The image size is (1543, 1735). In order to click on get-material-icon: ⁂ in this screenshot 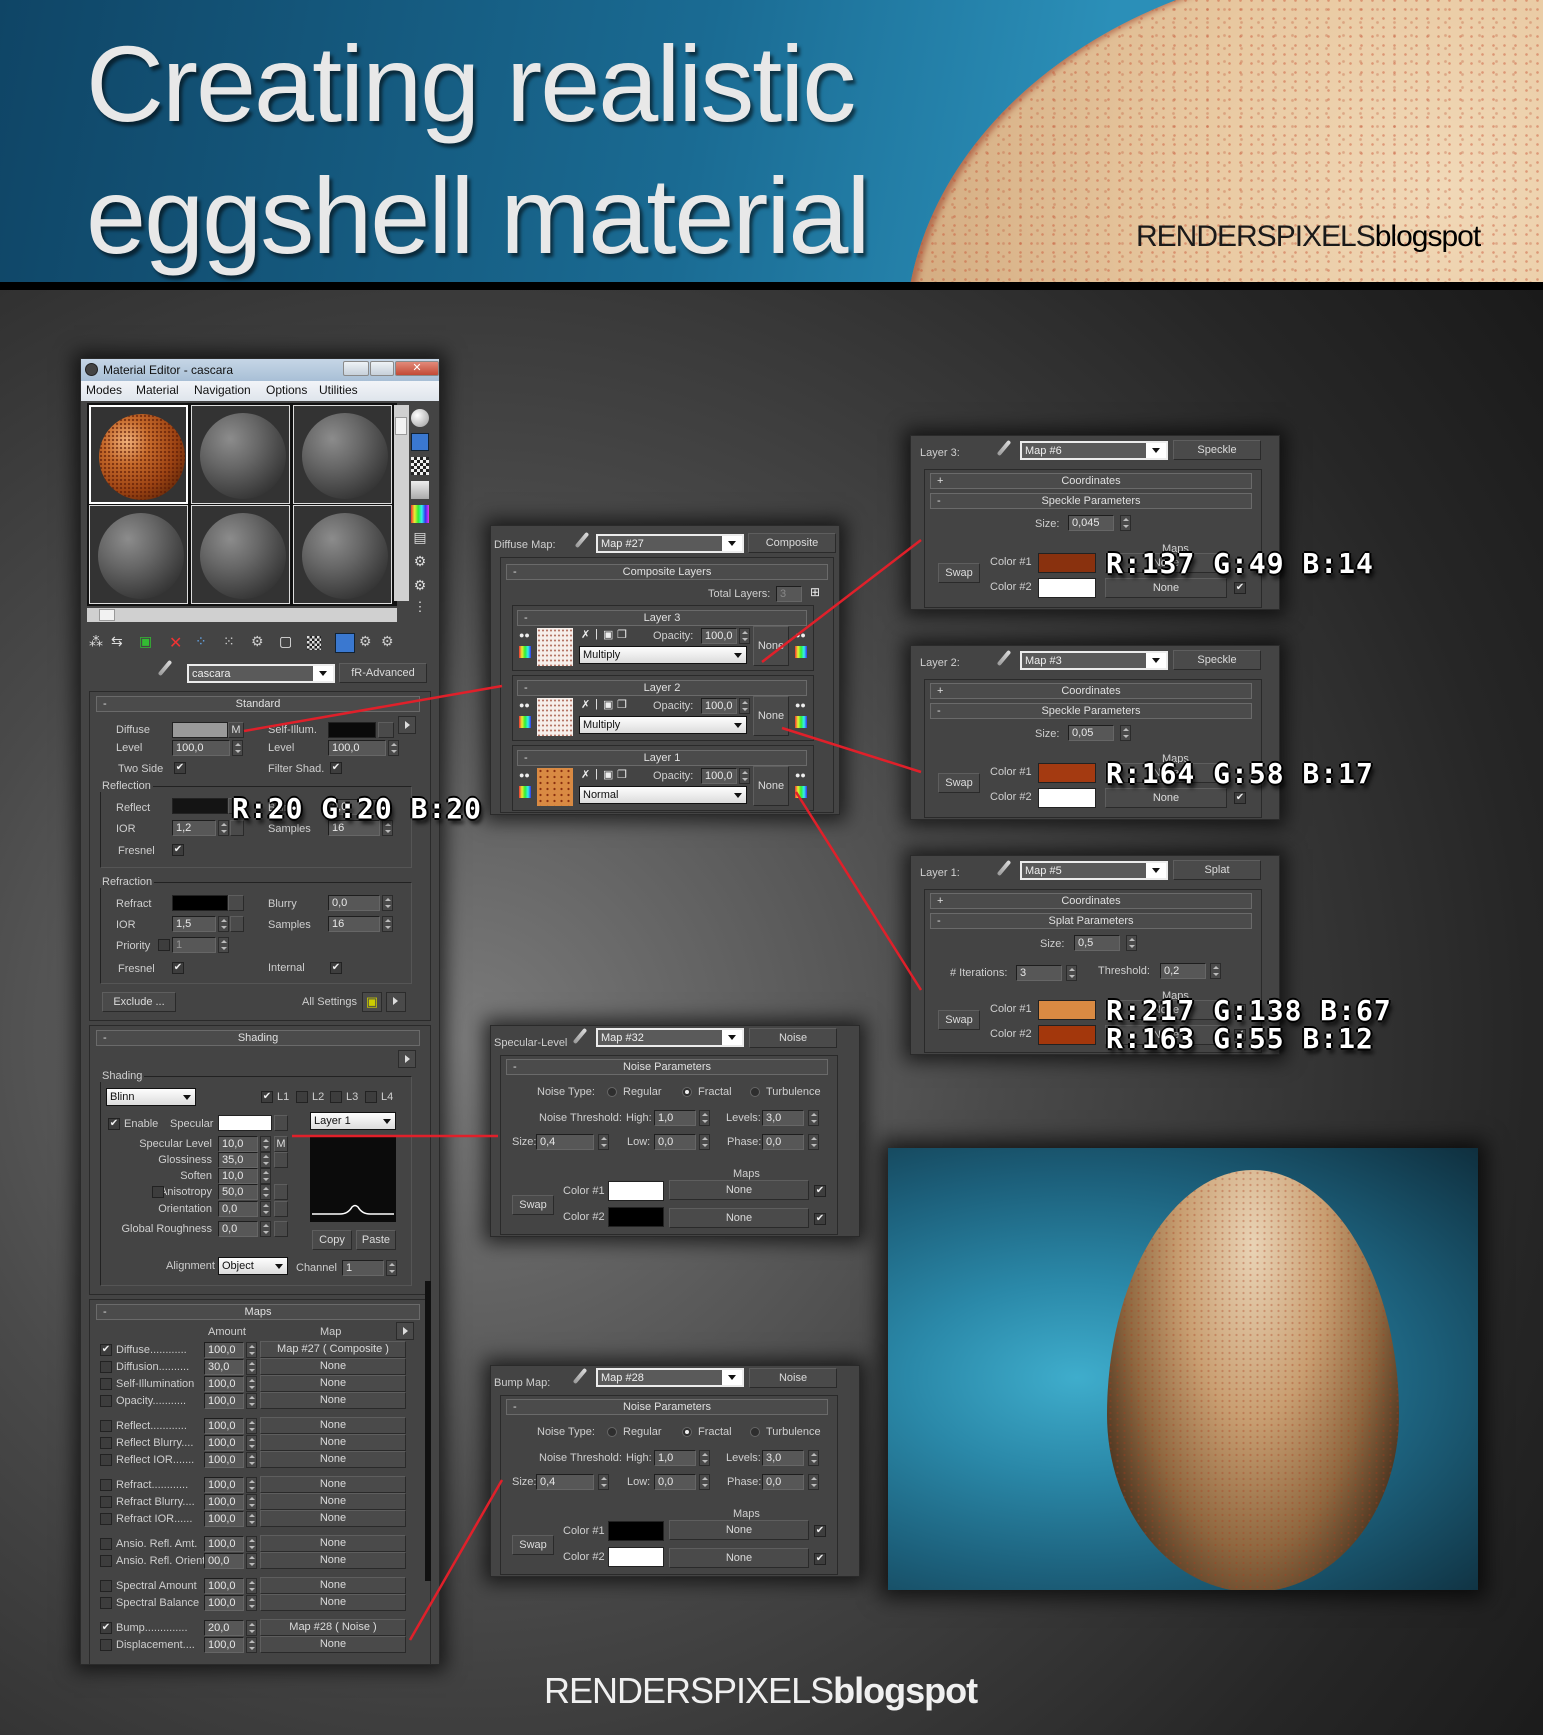, I will do `click(99, 643)`.